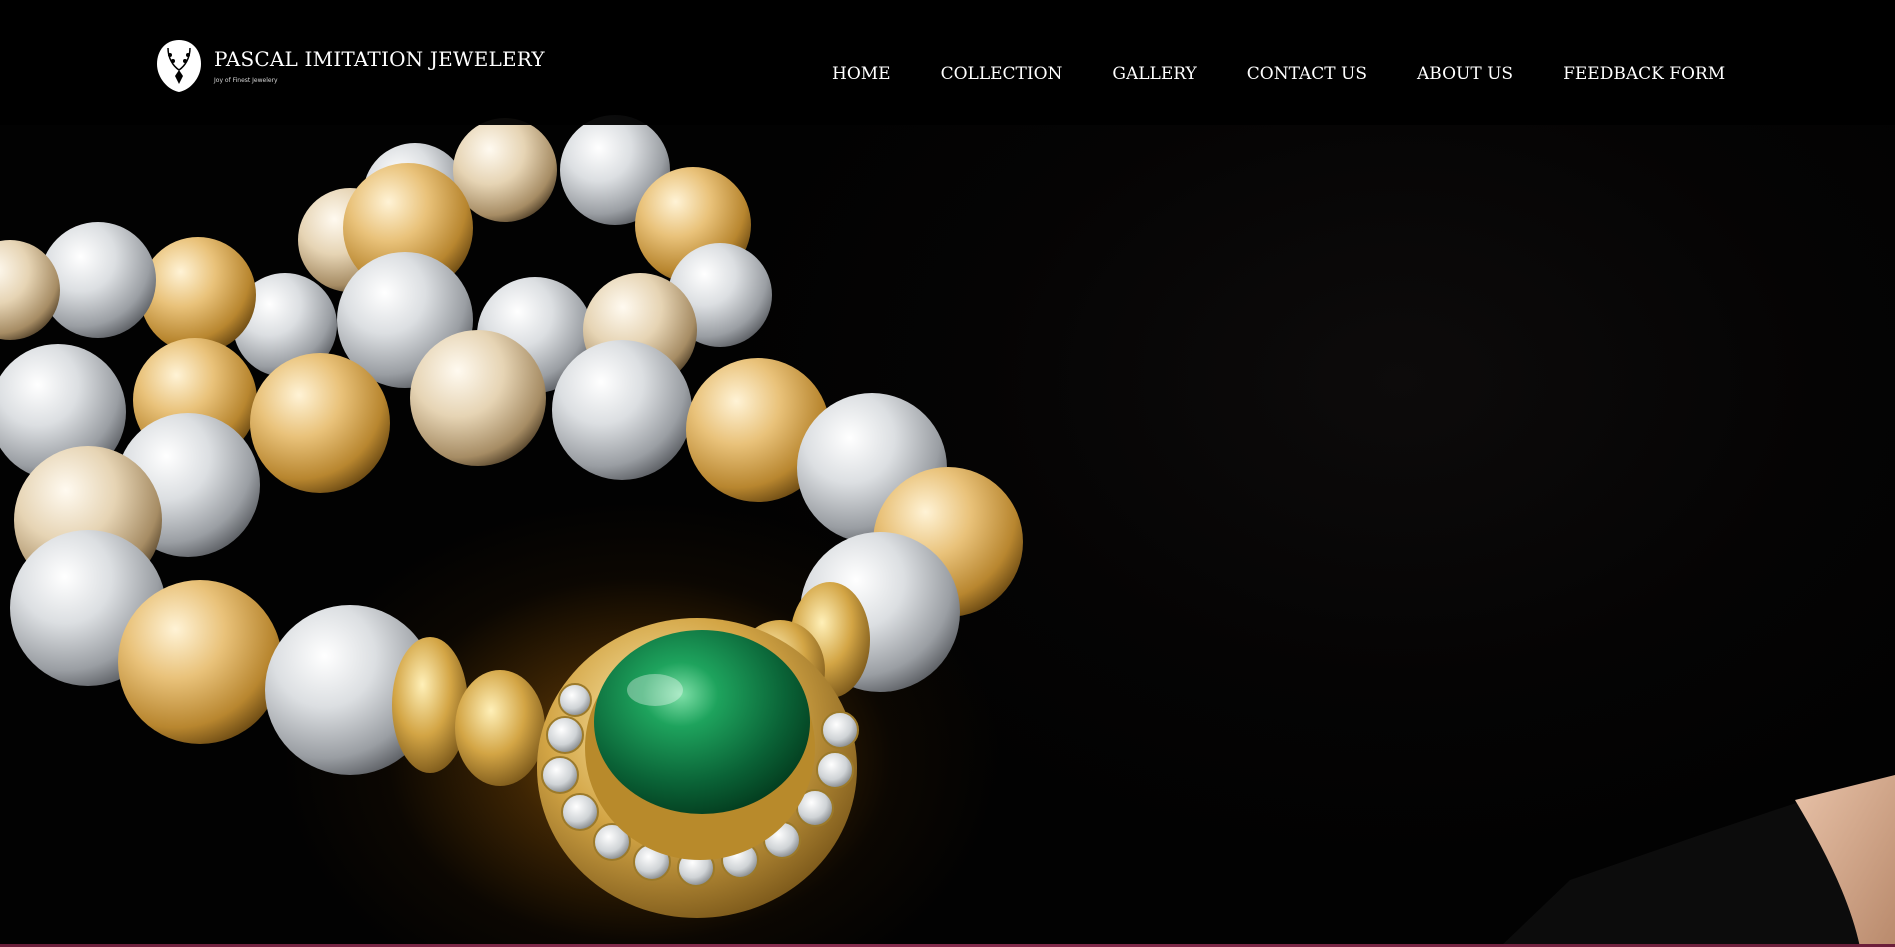 This screenshot has height=947, width=1895. Describe the element at coordinates (1307, 74) in the screenshot. I see `nav-contact-us-link: CONTACT US` at that location.